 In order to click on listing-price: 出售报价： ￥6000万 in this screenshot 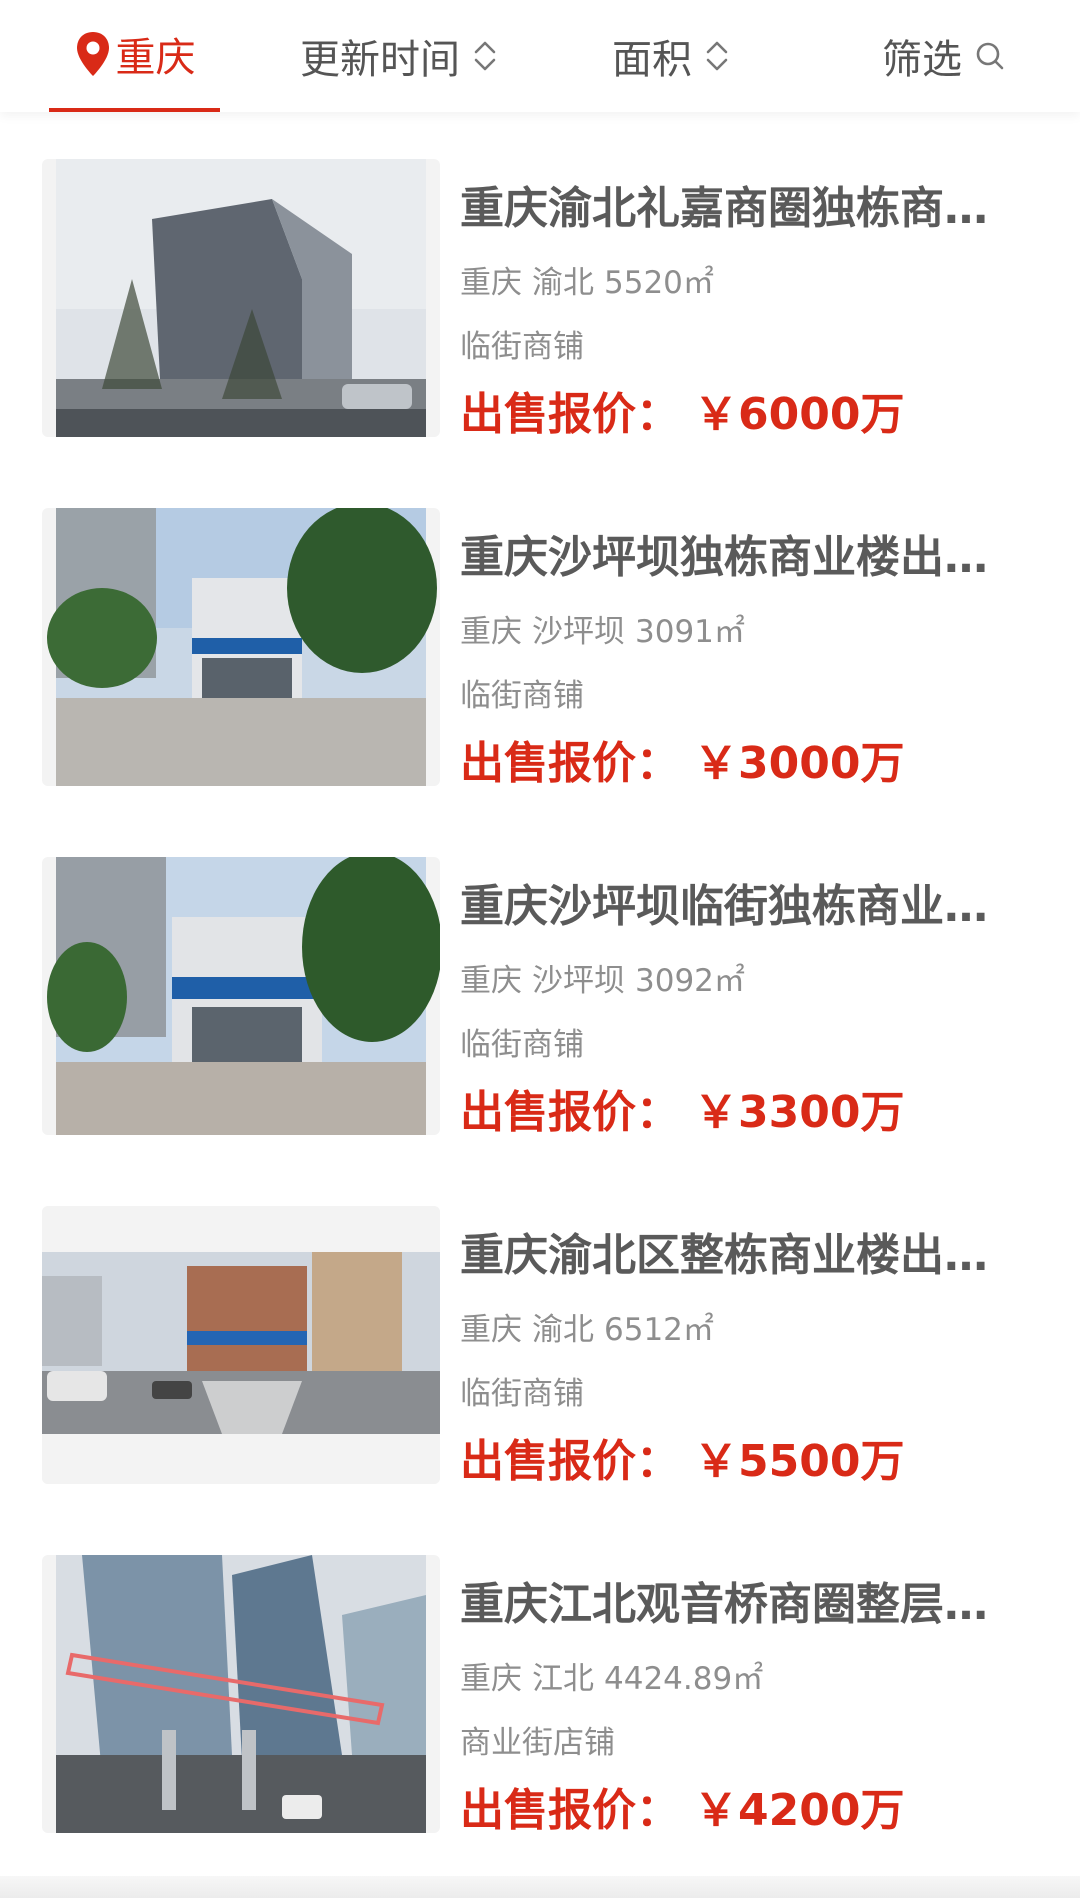, I will do `click(682, 415)`.